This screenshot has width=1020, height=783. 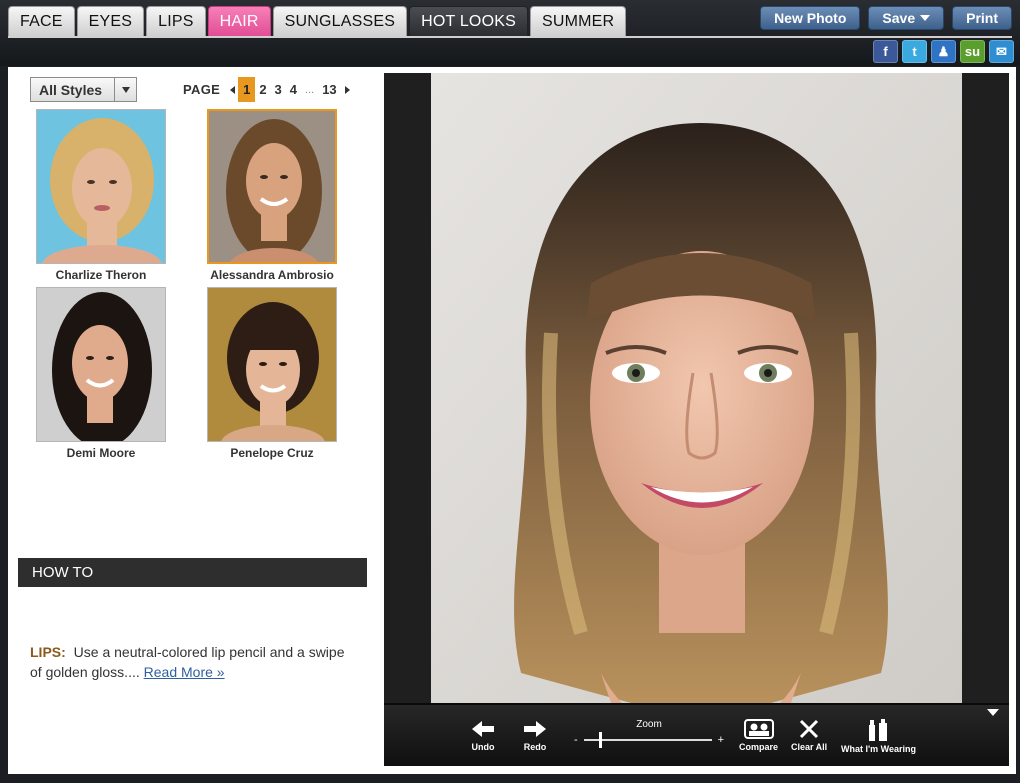 I want to click on clear-x-icon, so click(x=809, y=729).